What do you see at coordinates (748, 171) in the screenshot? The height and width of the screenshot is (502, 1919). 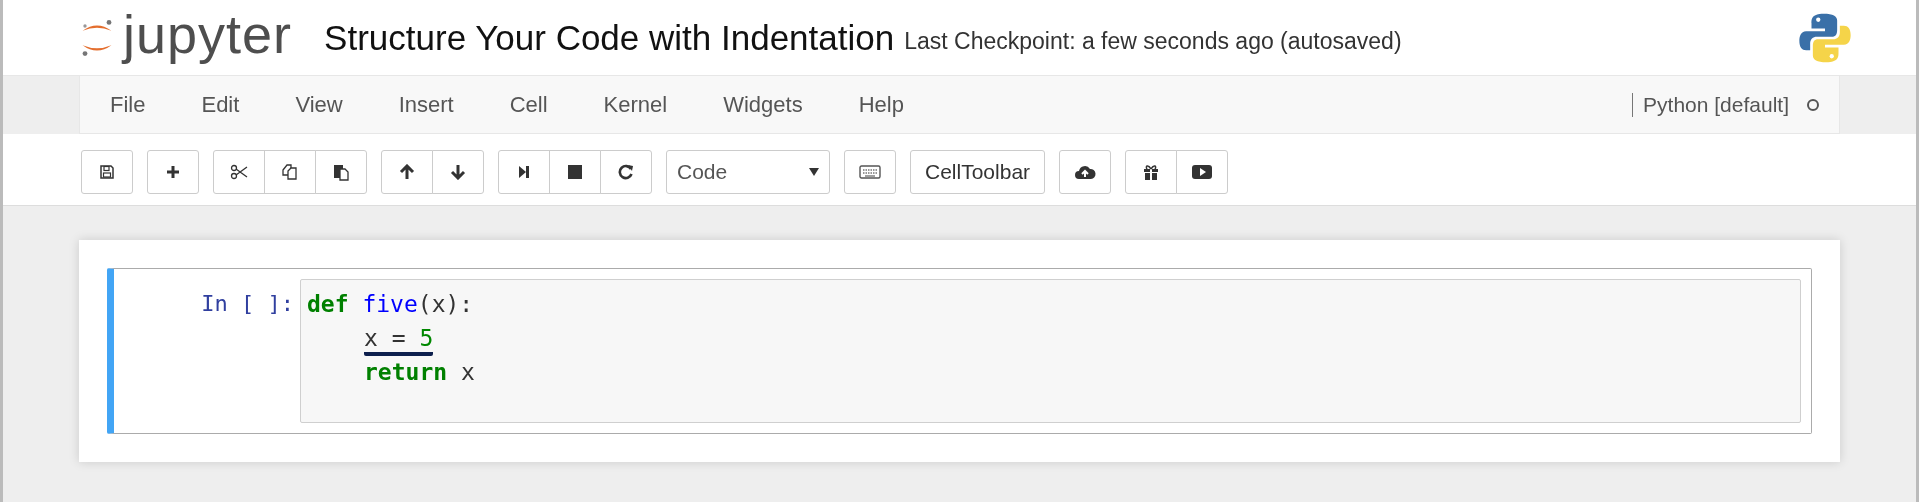 I see `cell-type-select: Code` at bounding box center [748, 171].